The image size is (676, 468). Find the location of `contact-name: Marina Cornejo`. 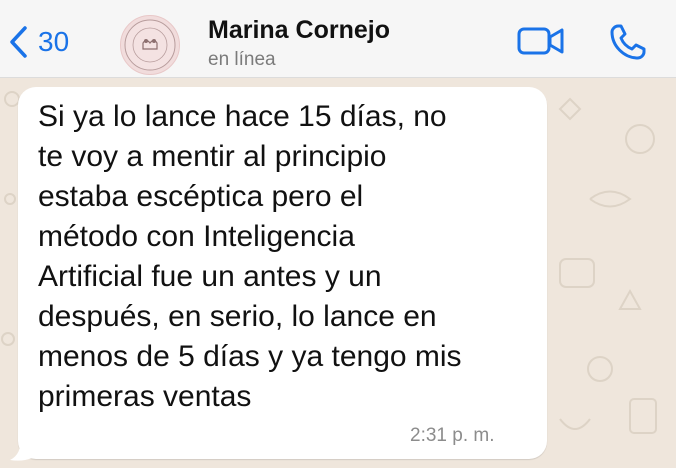

contact-name: Marina Cornejo is located at coordinates (299, 30).